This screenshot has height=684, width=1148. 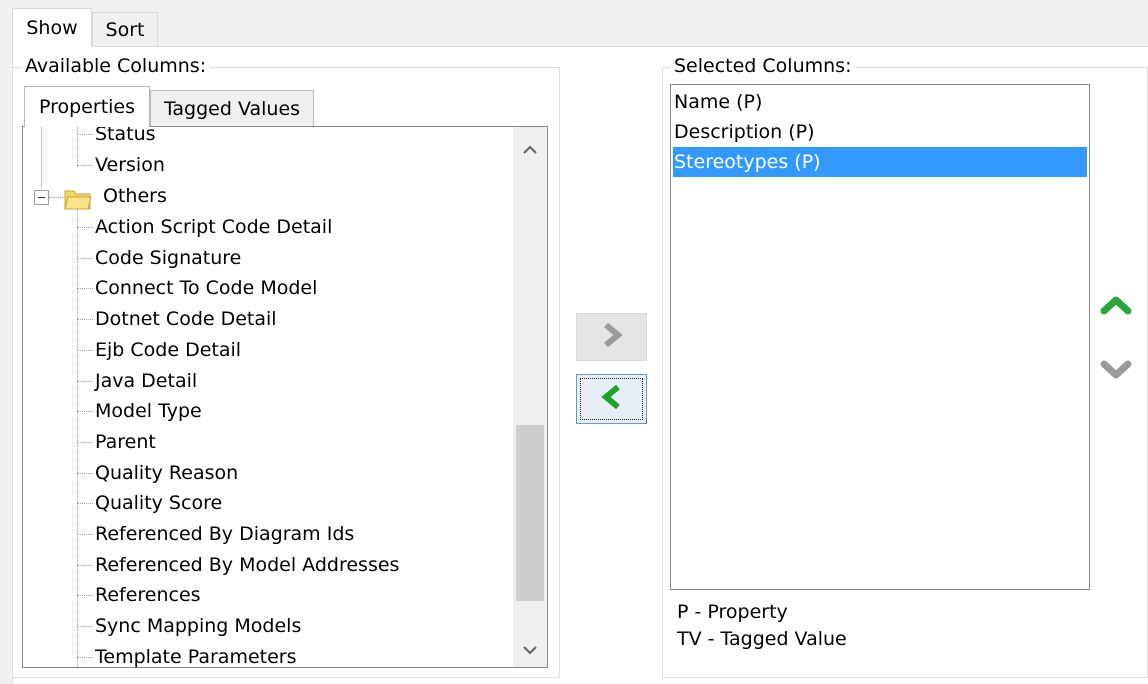 What do you see at coordinates (530, 397) in the screenshot?
I see `tree-scrollbar` at bounding box center [530, 397].